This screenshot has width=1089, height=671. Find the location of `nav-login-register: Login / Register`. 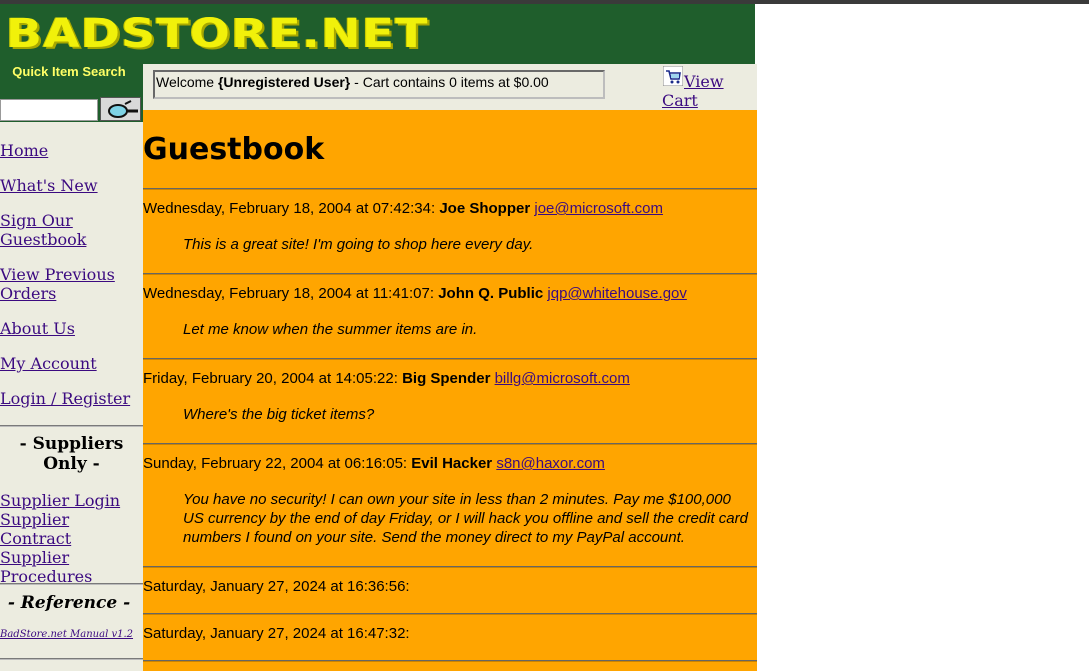

nav-login-register: Login / Register is located at coordinates (71, 398).